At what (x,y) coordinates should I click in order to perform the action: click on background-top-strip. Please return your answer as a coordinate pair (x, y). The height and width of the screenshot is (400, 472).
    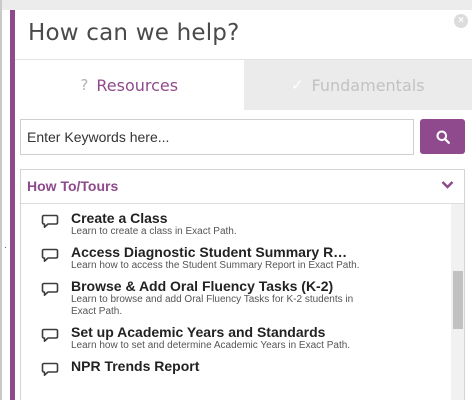
    Looking at the image, I should click on (236, 5).